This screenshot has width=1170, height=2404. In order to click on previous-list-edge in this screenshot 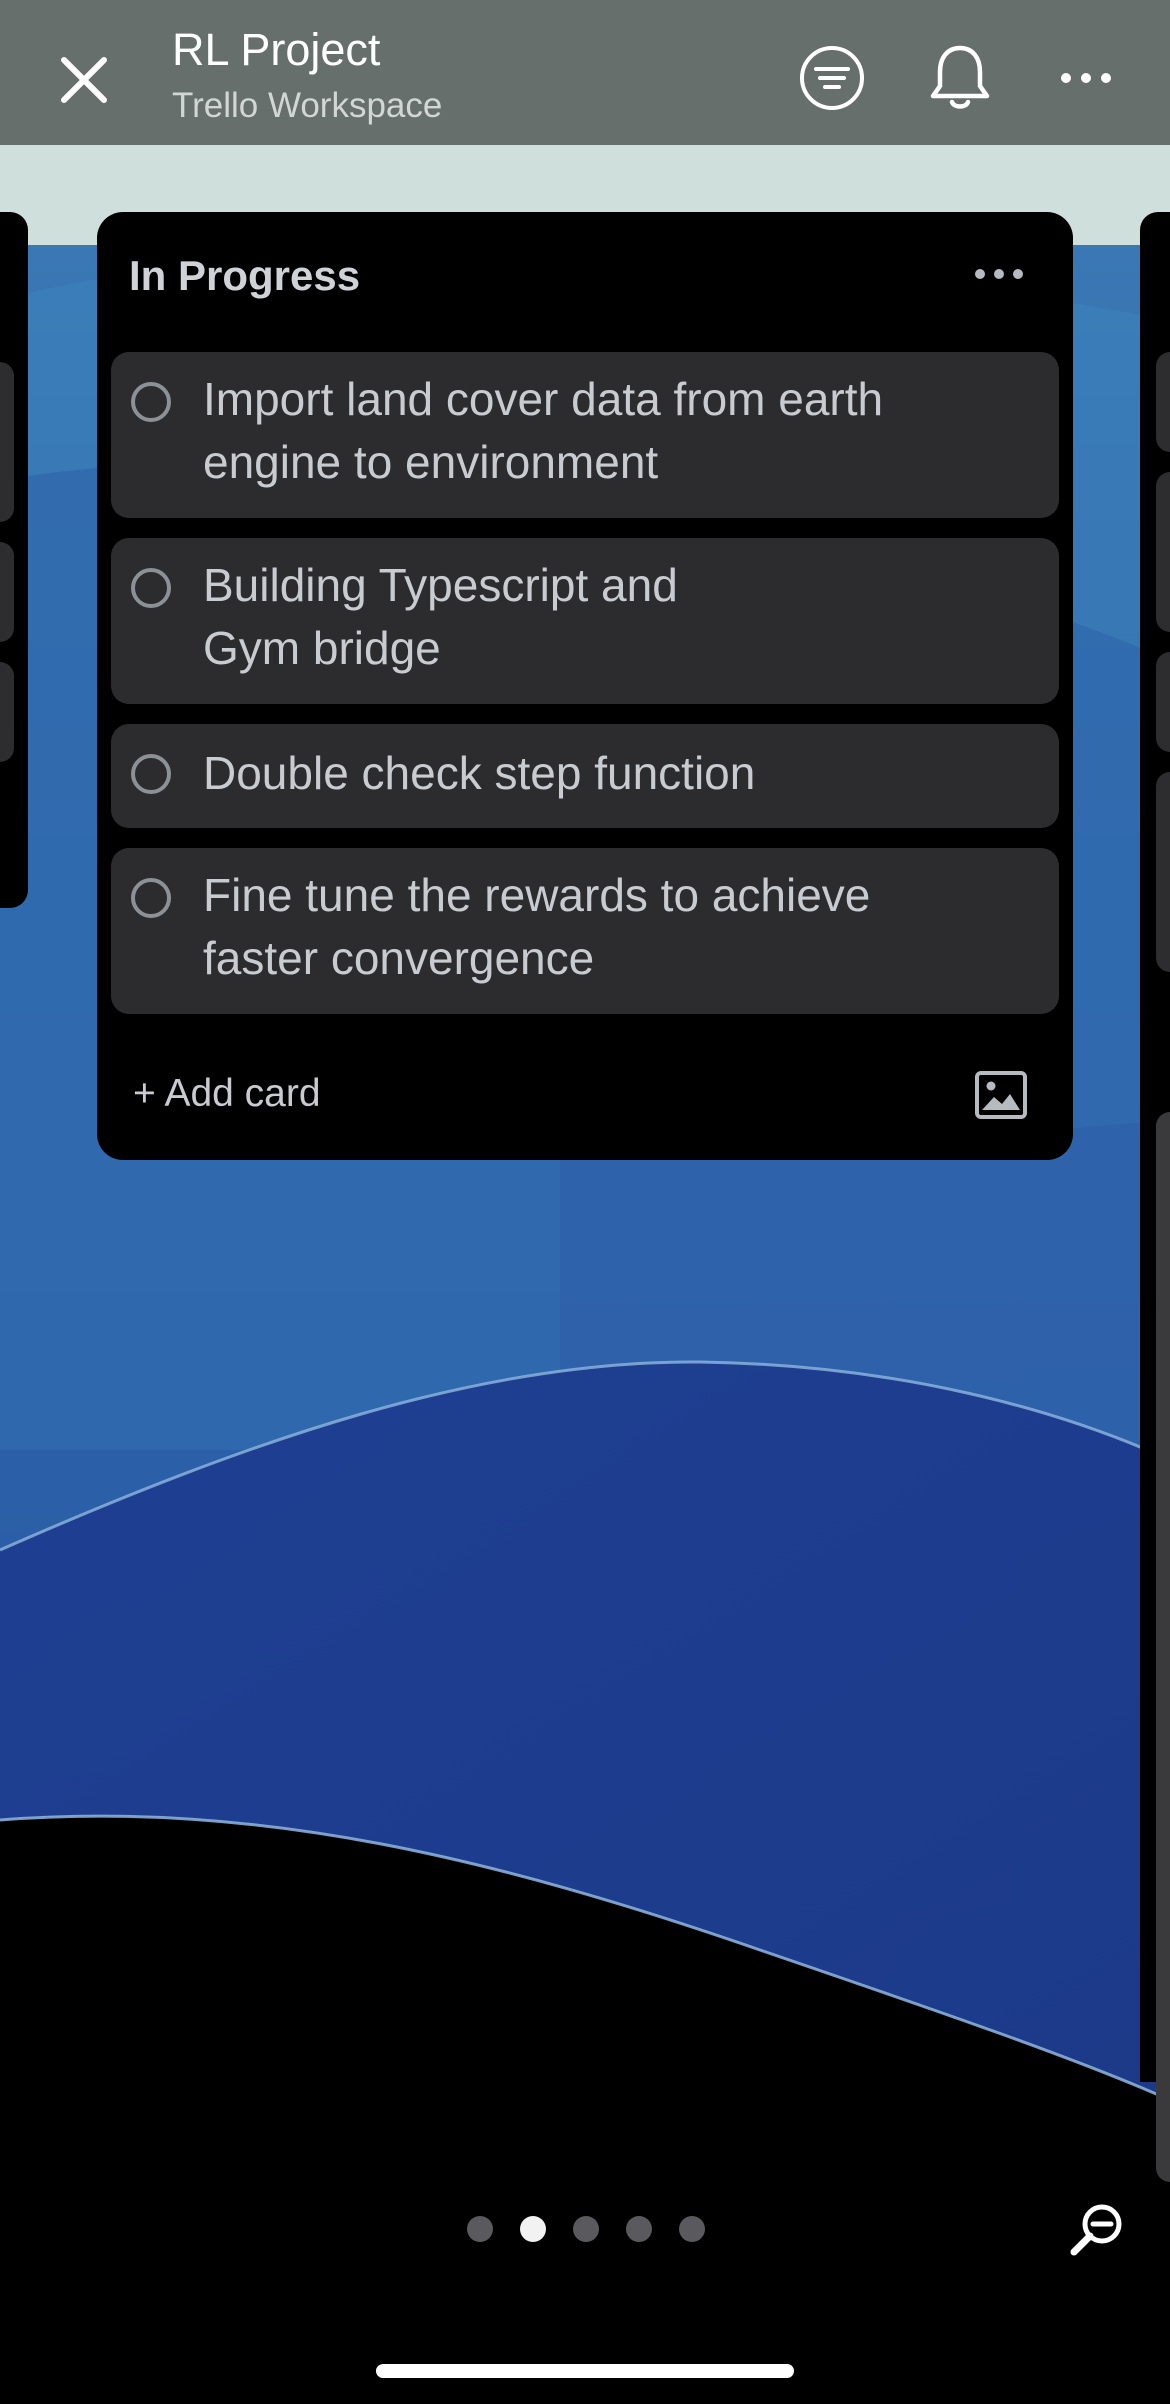, I will do `click(14, 560)`.